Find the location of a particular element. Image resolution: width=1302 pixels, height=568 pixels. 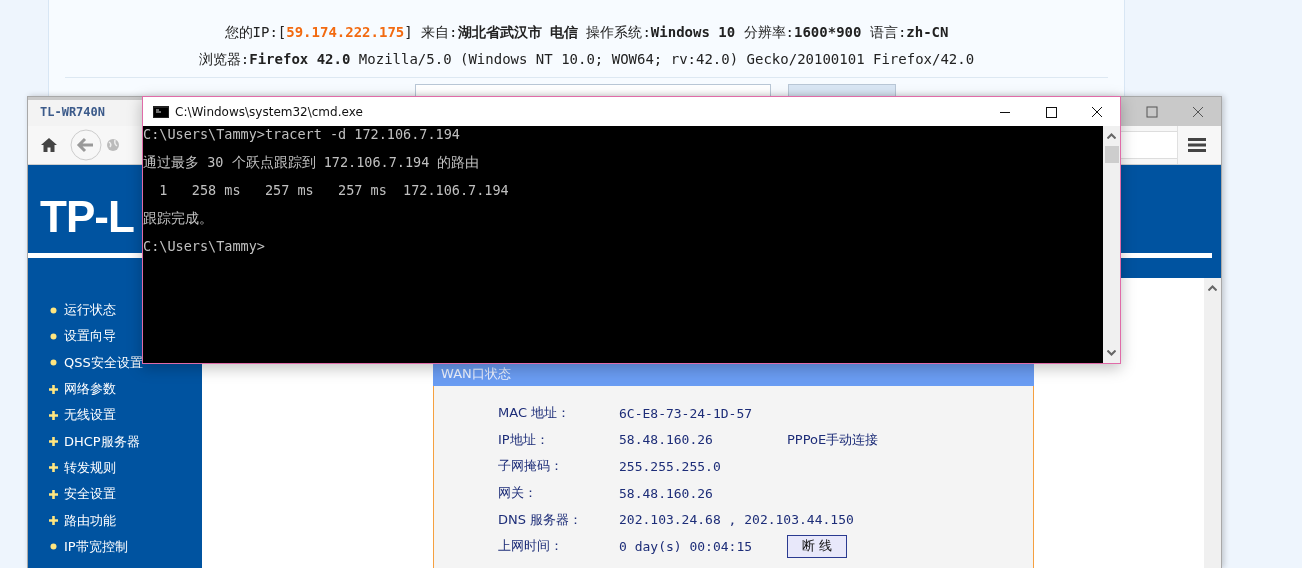

field-value: 6C-E8-73-24-1D-57 is located at coordinates (686, 413).